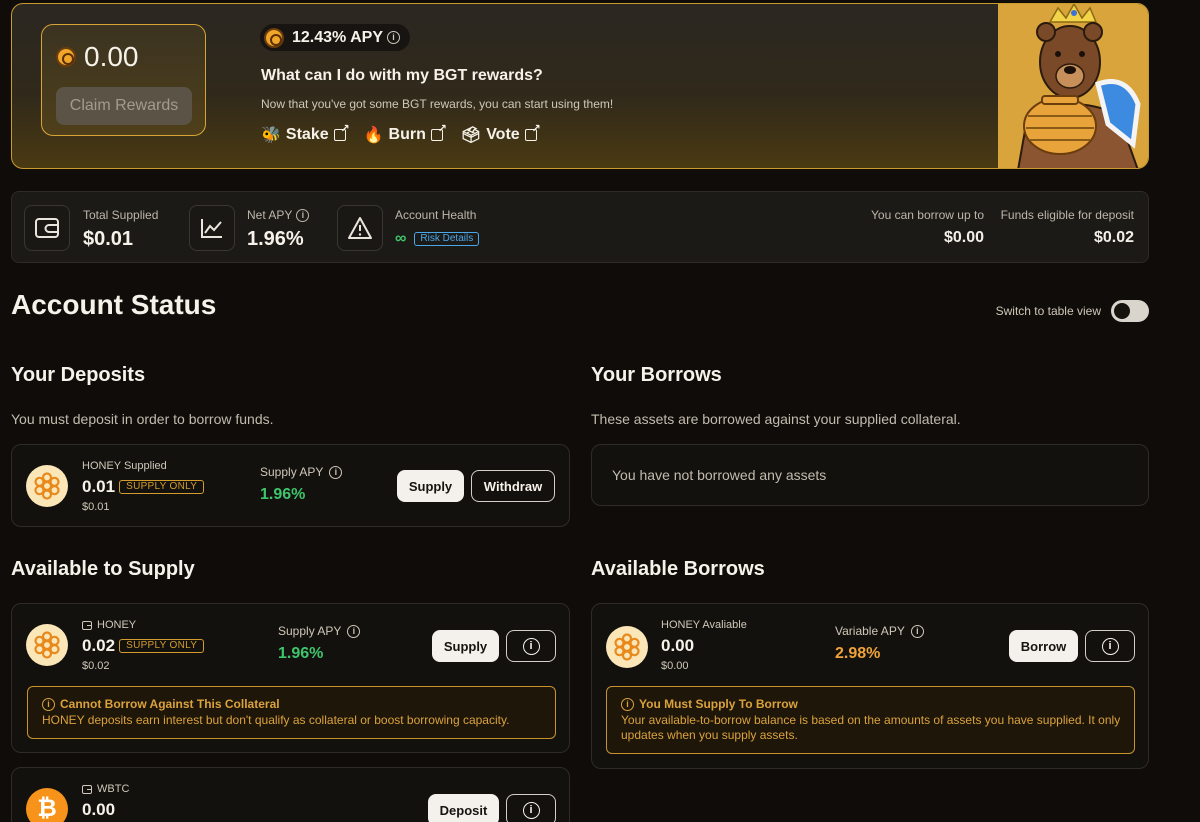 The height and width of the screenshot is (822, 1200). Describe the element at coordinates (927, 215) in the screenshot. I see `borrow-up-to-label: You can borrow up to` at that location.